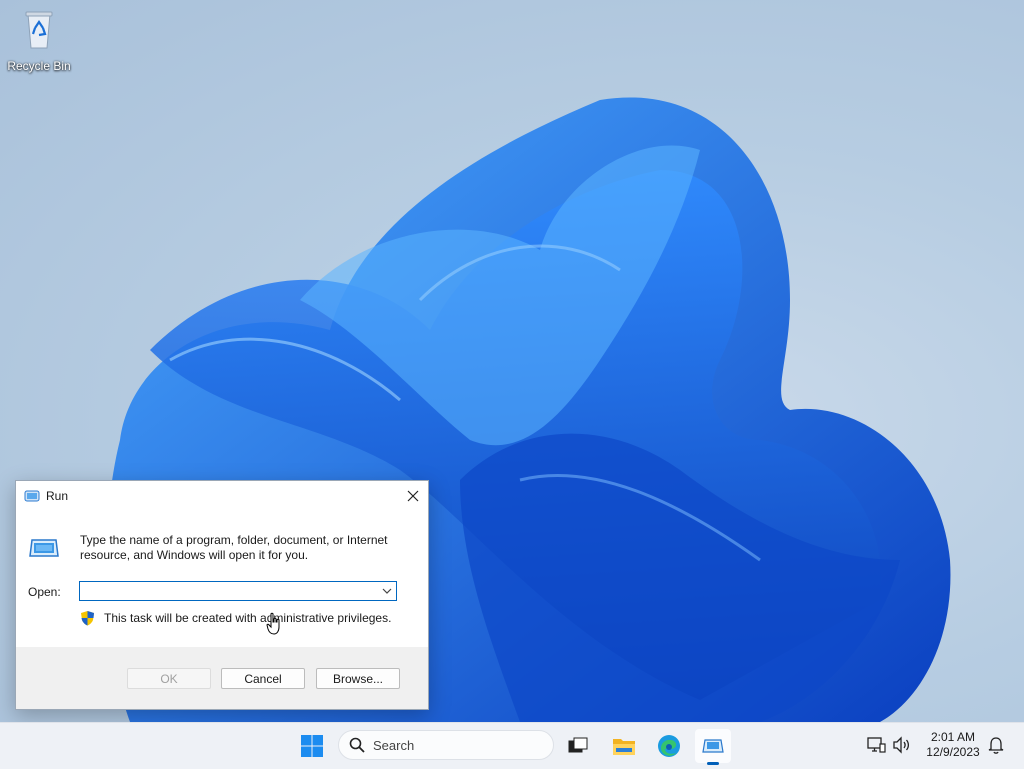  I want to click on close-icon, so click(413, 496).